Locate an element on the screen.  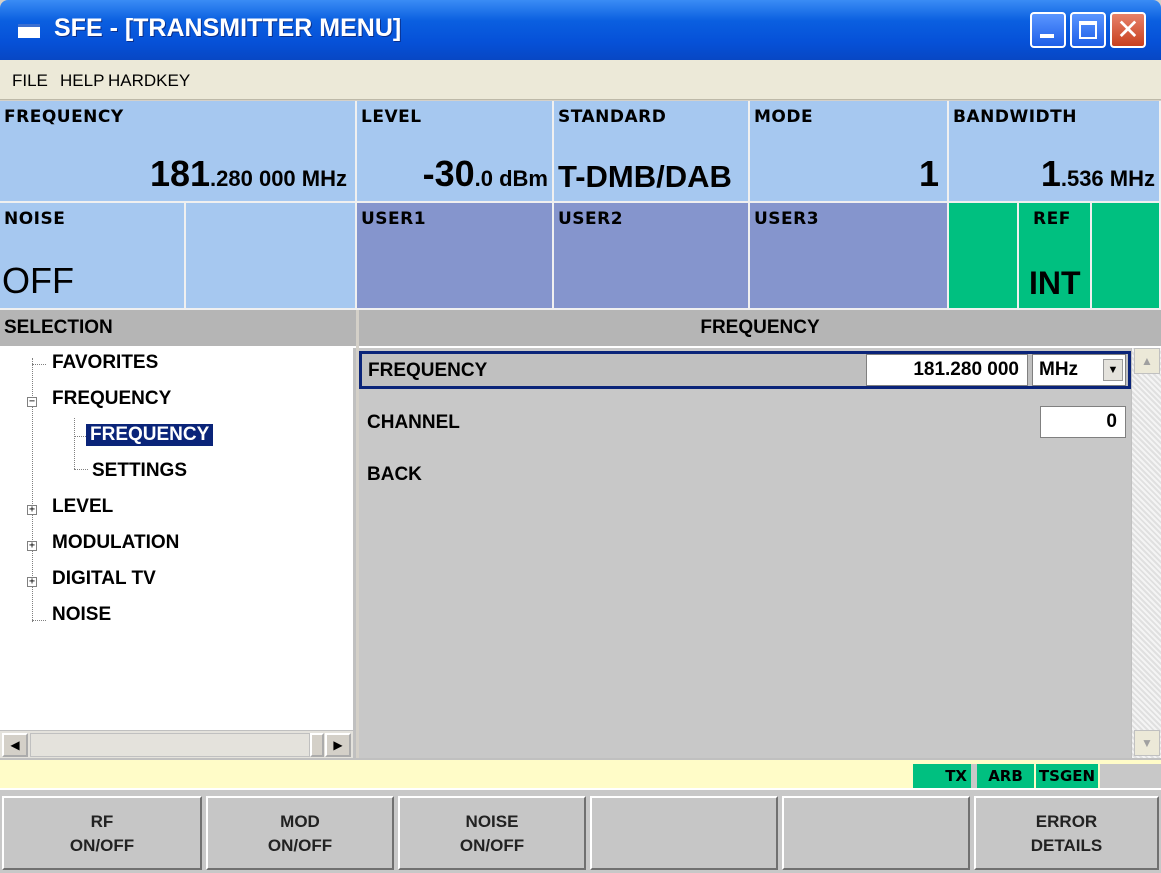
maximize-button is located at coordinates (1088, 30).